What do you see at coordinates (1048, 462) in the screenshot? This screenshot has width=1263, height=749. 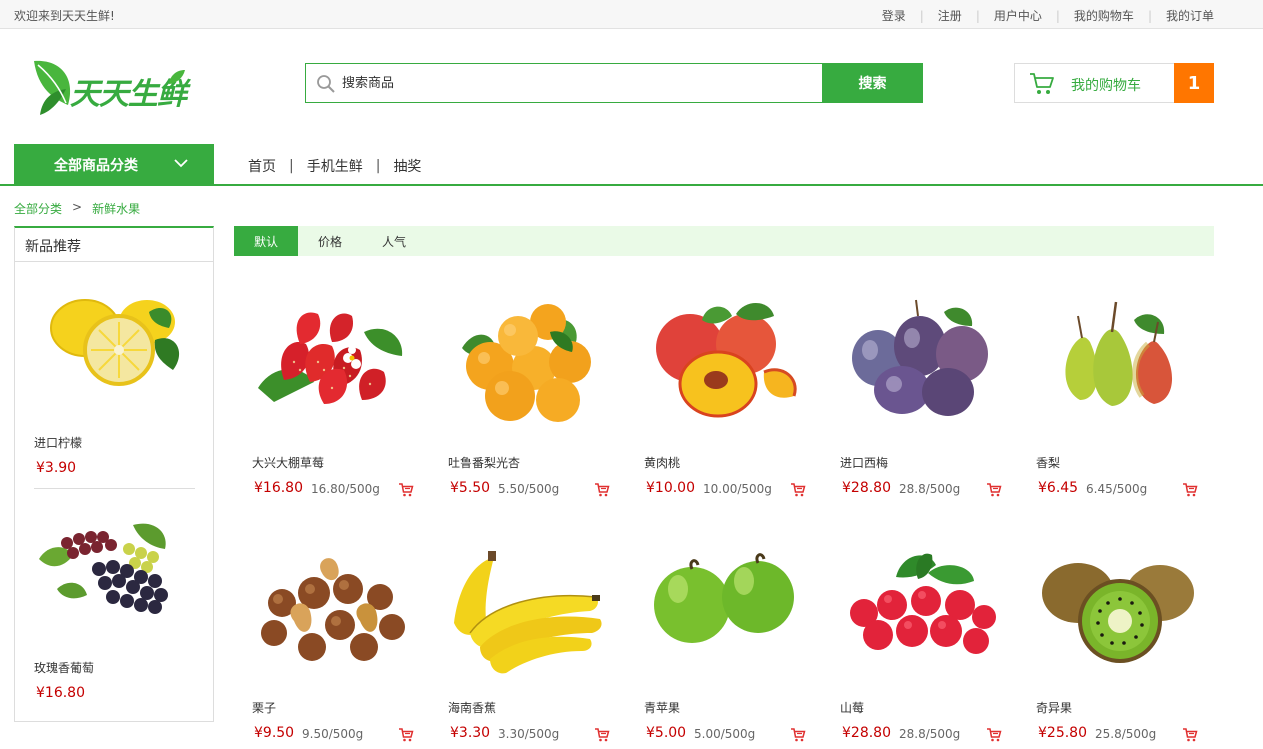 I see `product-name: 香梨` at bounding box center [1048, 462].